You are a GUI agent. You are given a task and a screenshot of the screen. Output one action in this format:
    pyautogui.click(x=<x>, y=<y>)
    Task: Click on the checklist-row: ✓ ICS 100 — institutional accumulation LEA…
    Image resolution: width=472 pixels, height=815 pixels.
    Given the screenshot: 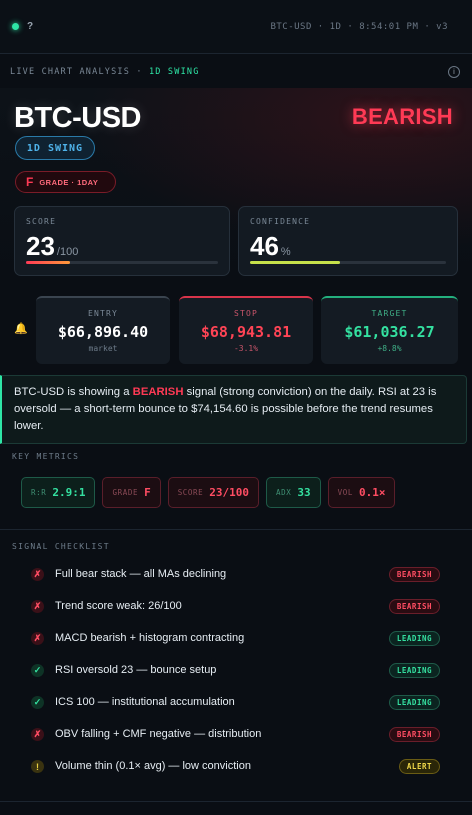 What is the action you would take?
    pyautogui.click(x=236, y=704)
    